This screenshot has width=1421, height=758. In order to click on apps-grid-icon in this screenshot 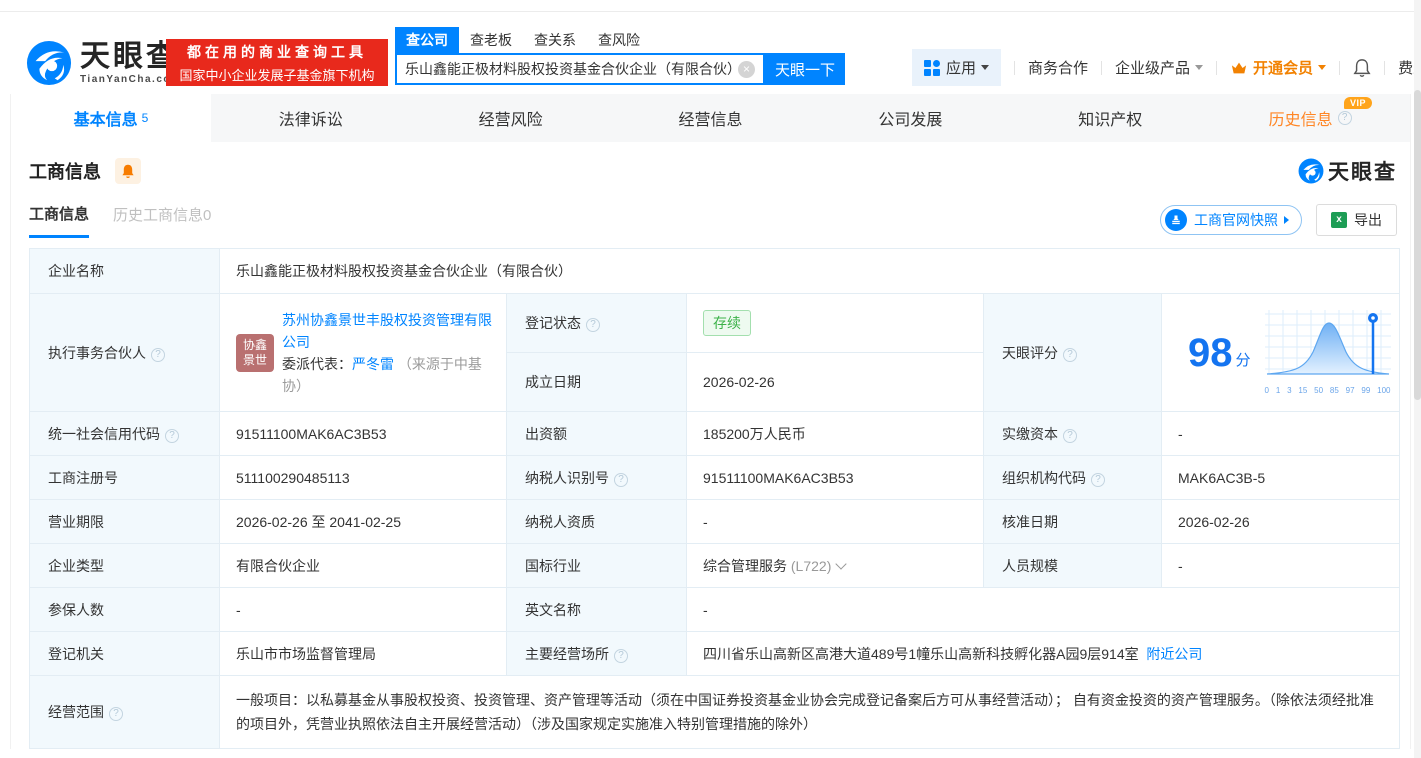, I will do `click(932, 67)`.